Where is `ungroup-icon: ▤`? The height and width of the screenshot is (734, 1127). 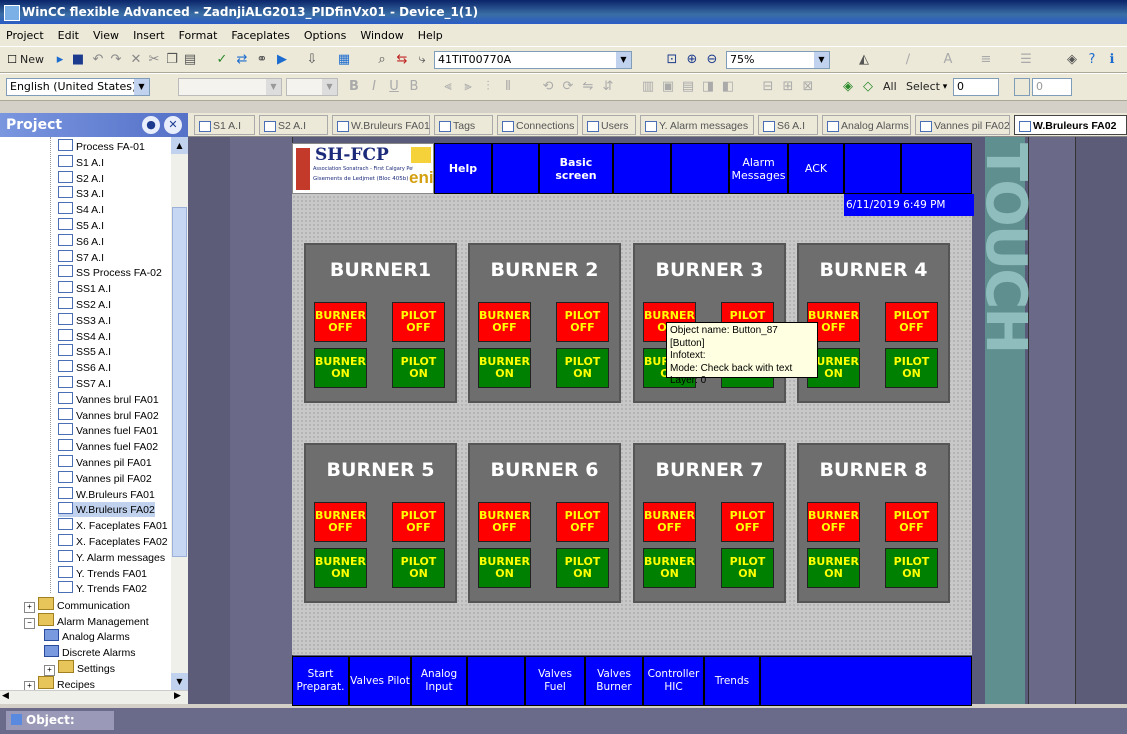 ungroup-icon: ▤ is located at coordinates (688, 87).